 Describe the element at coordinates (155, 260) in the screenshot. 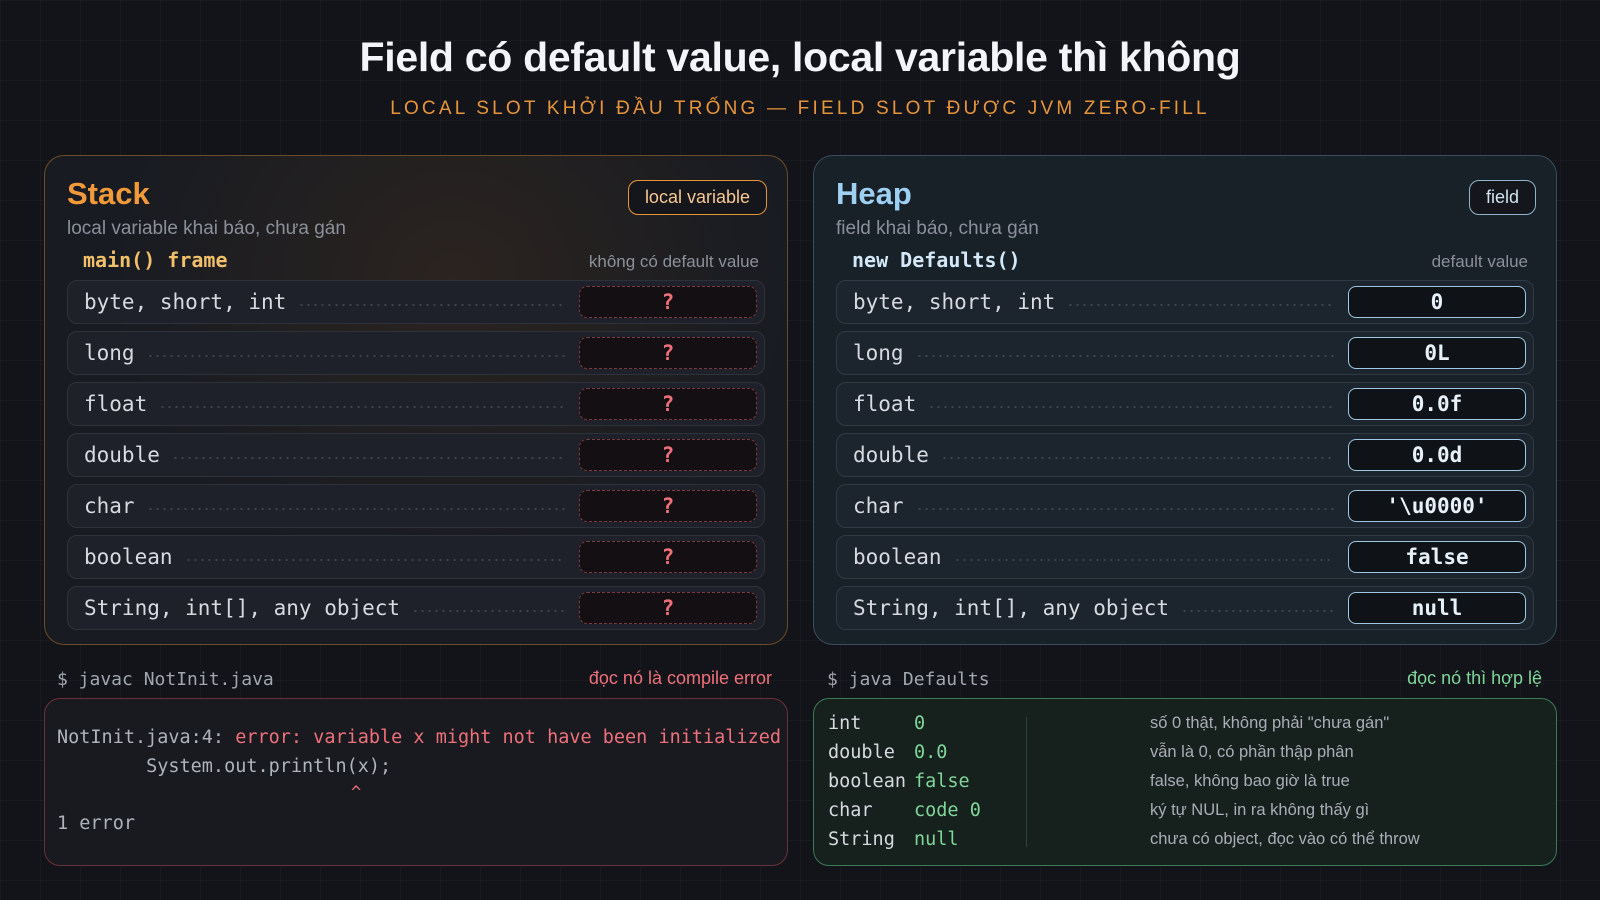

I see `stack-frame-label: main() frame` at that location.